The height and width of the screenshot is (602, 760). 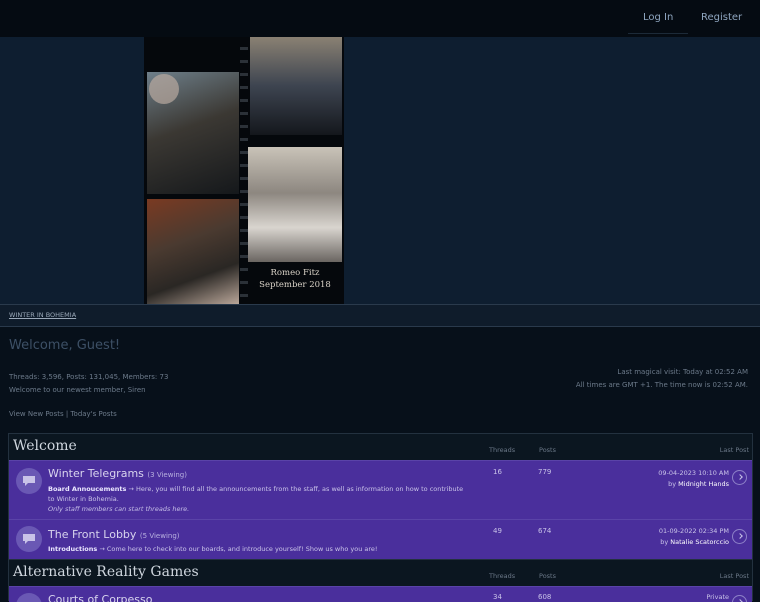 I want to click on subforum-link: Introductions, so click(x=72, y=549).